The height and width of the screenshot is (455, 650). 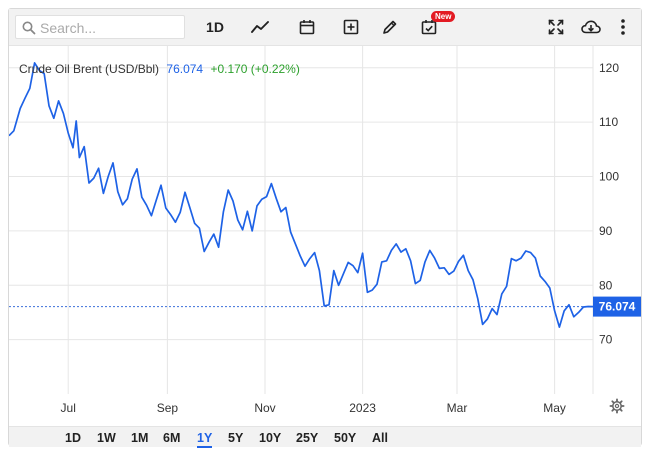 What do you see at coordinates (264, 408) in the screenshot?
I see `x-tick-label: Nov` at bounding box center [264, 408].